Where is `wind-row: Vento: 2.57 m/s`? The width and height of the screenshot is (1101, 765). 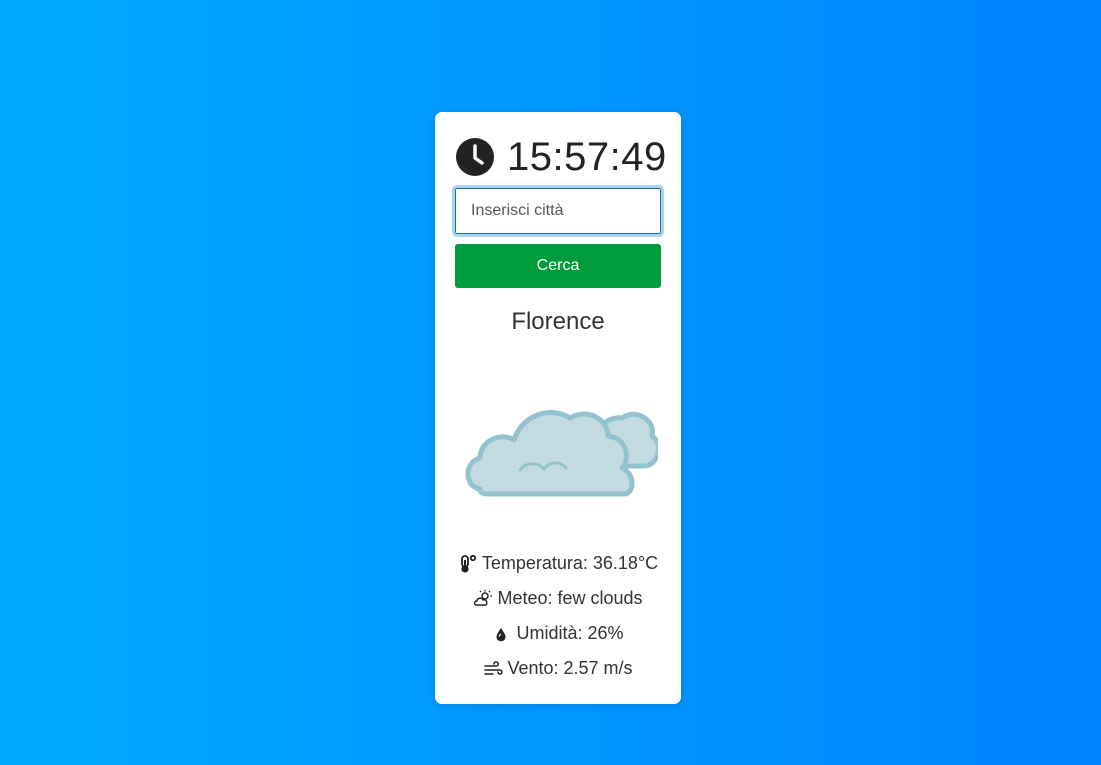
wind-row: Vento: 2.57 m/s is located at coordinates (558, 668).